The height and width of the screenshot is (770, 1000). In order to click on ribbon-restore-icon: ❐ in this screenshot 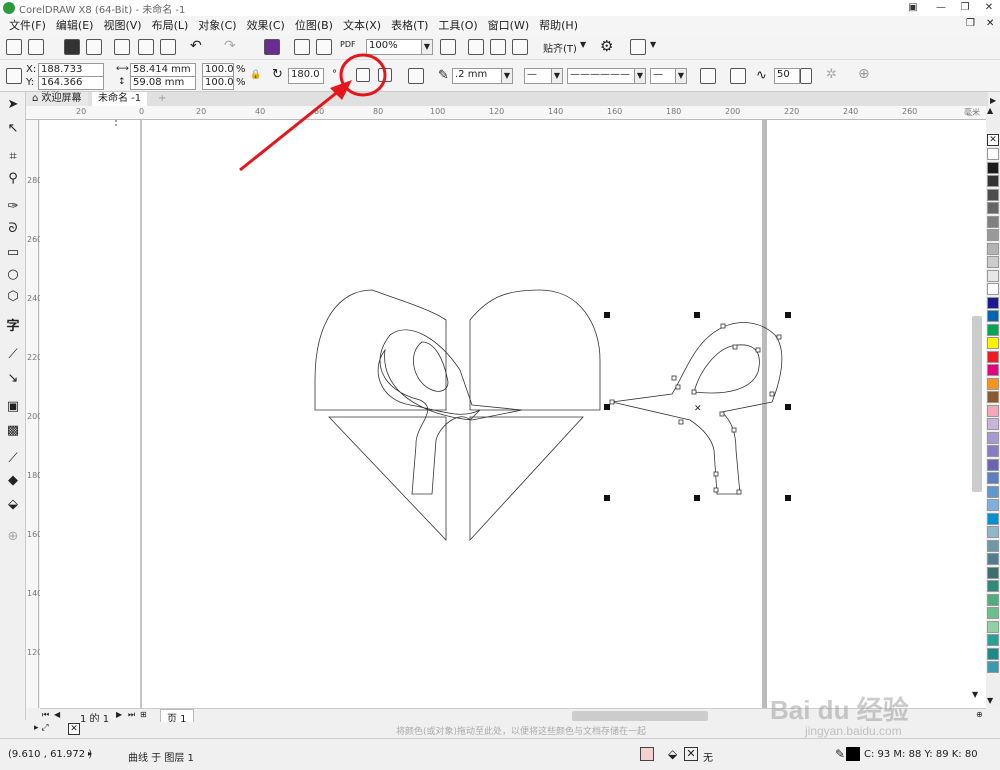, I will do `click(970, 23)`.